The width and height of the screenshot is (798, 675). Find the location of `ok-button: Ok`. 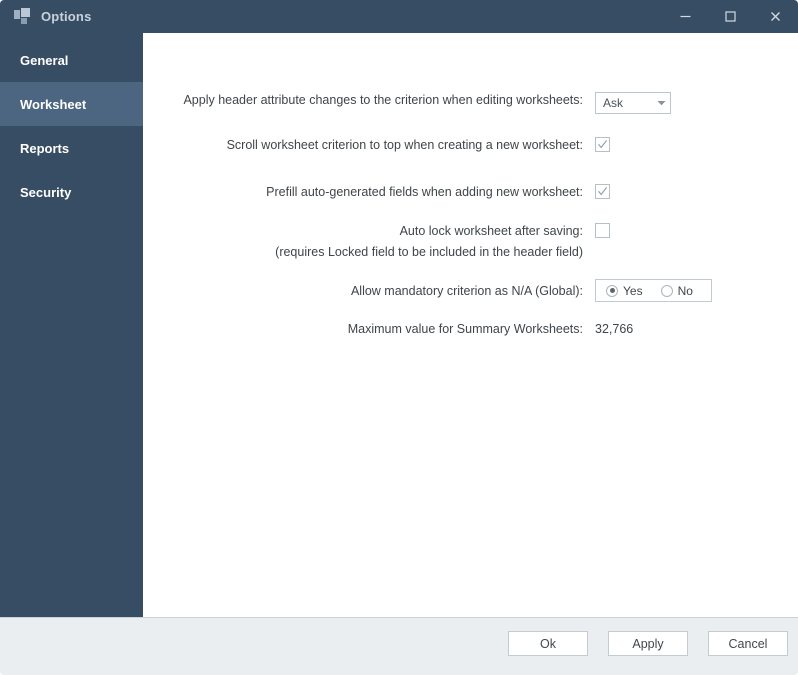

ok-button: Ok is located at coordinates (548, 643).